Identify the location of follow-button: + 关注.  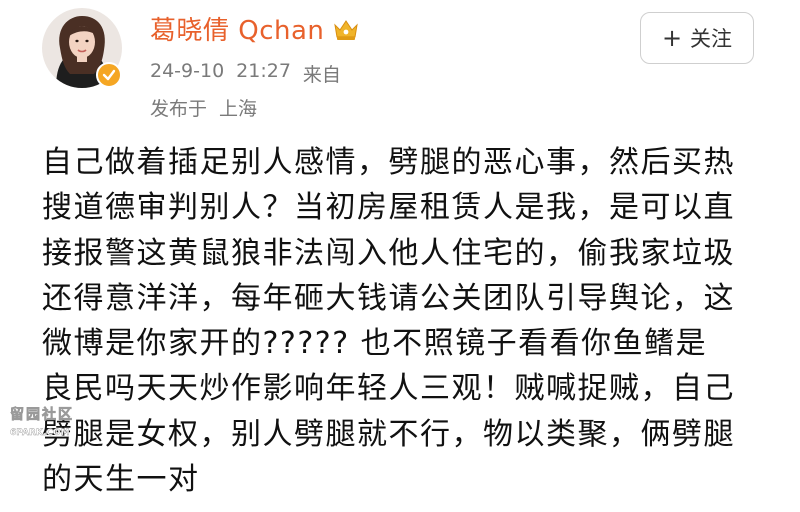
(697, 38).